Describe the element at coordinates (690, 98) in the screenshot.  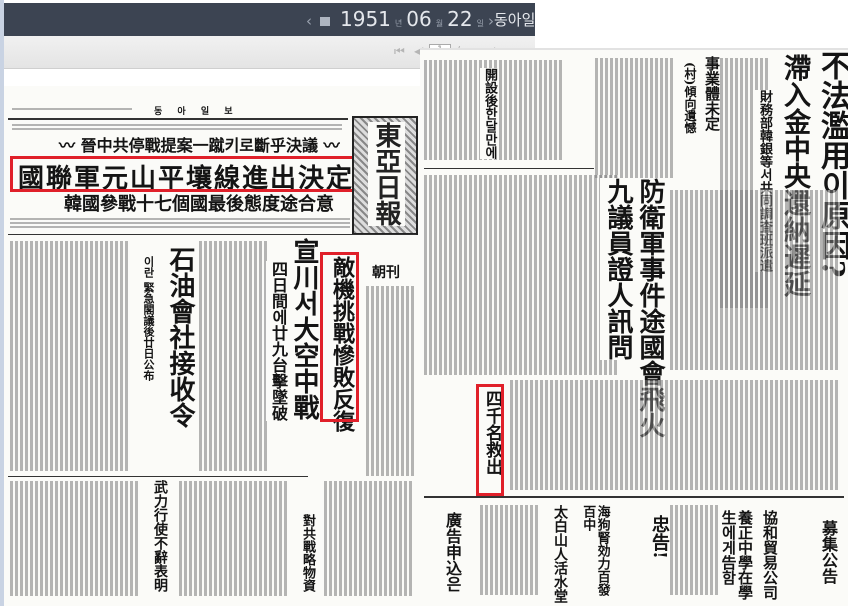
I see `article-subheadline: (村)傾向遺憾` at that location.